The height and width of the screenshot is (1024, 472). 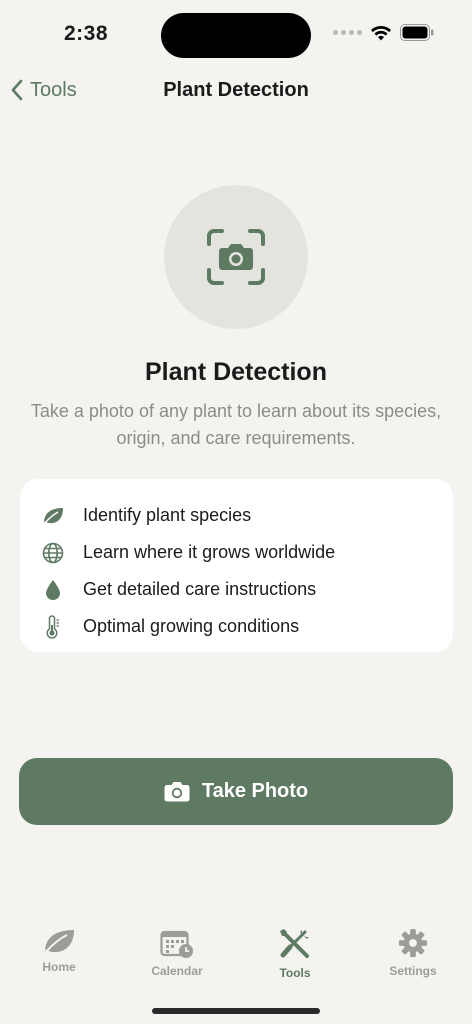 I want to click on thermometer-icon, so click(x=53, y=627).